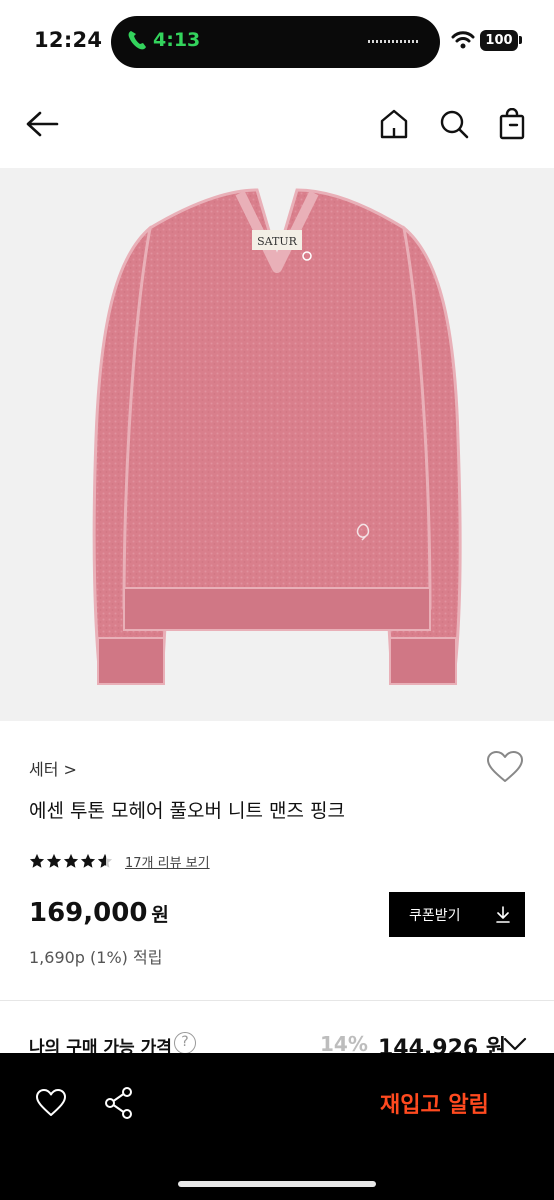 The height and width of the screenshot is (1200, 554). I want to click on shopping-bag-icon, so click(512, 124).